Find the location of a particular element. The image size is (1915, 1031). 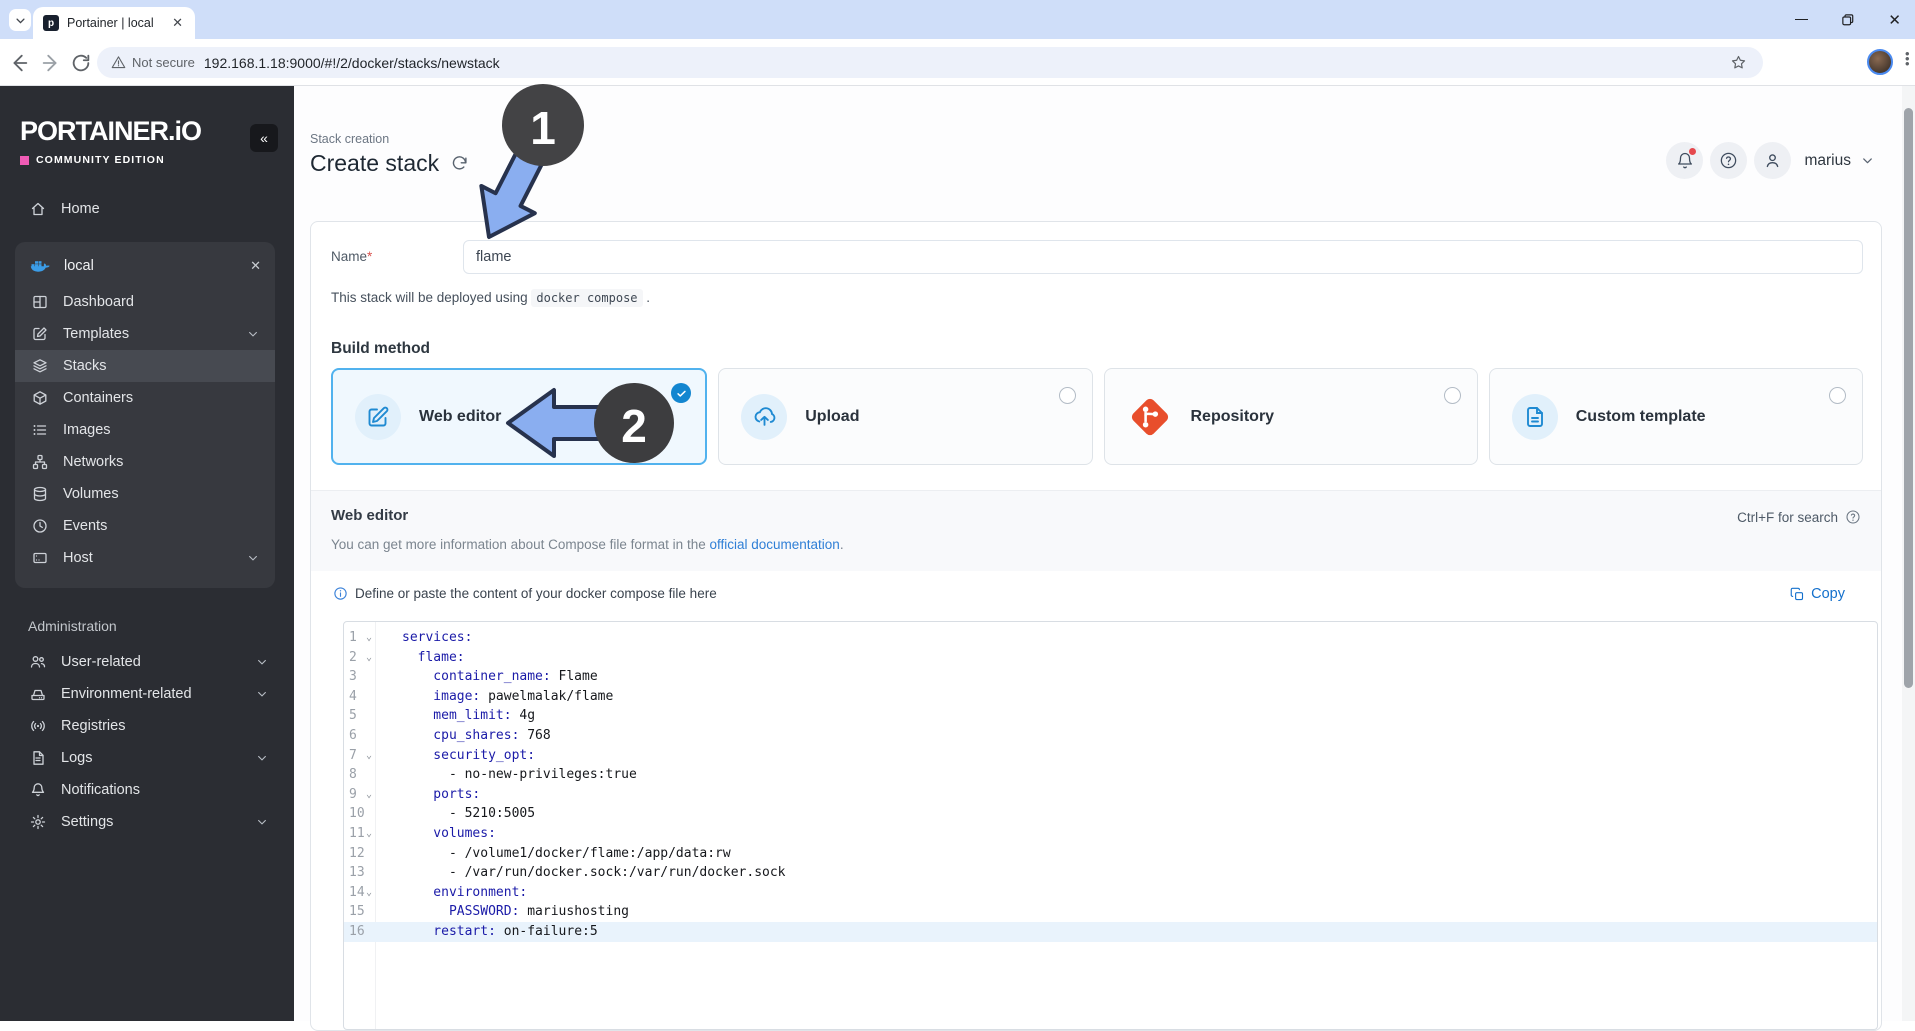

help-circle-icon is located at coordinates (1853, 517).